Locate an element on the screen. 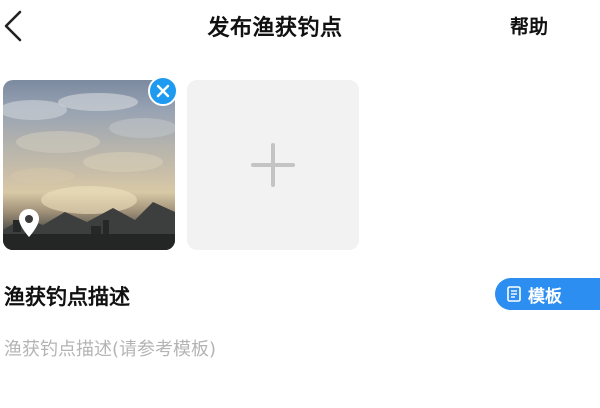 The image size is (600, 408). description-input is located at coordinates (284, 349).